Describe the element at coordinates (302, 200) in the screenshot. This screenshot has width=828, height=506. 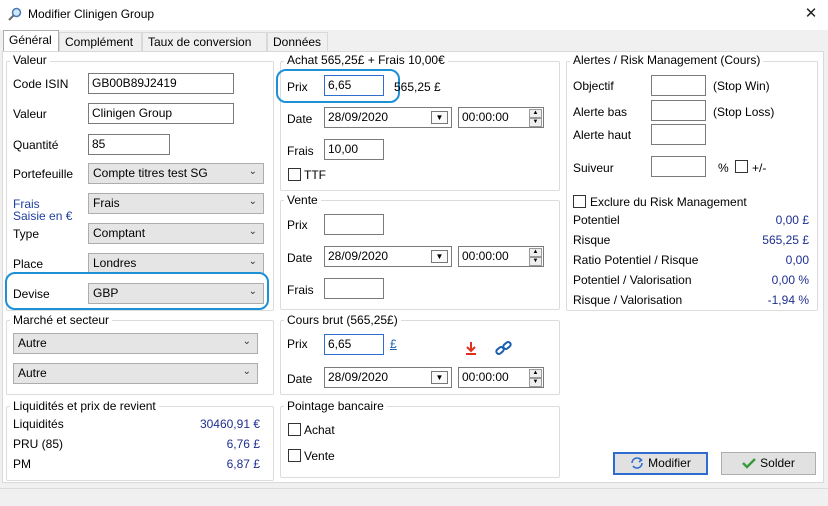
I see `vente-group-title: Vente` at that location.